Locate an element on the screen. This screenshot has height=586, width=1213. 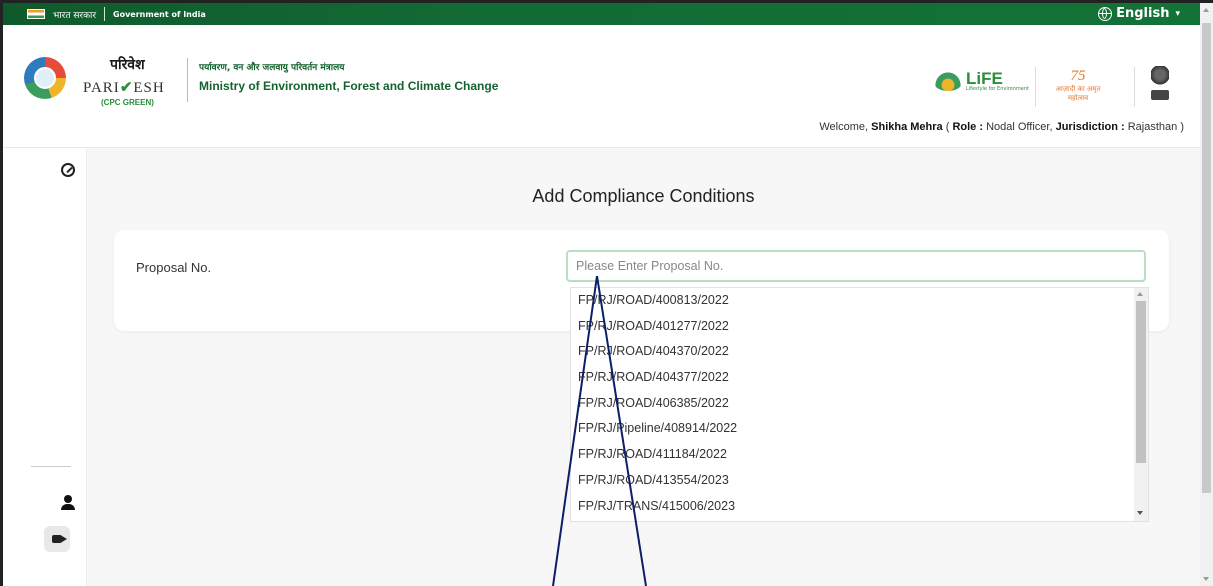
gov-separator is located at coordinates (105, 14).